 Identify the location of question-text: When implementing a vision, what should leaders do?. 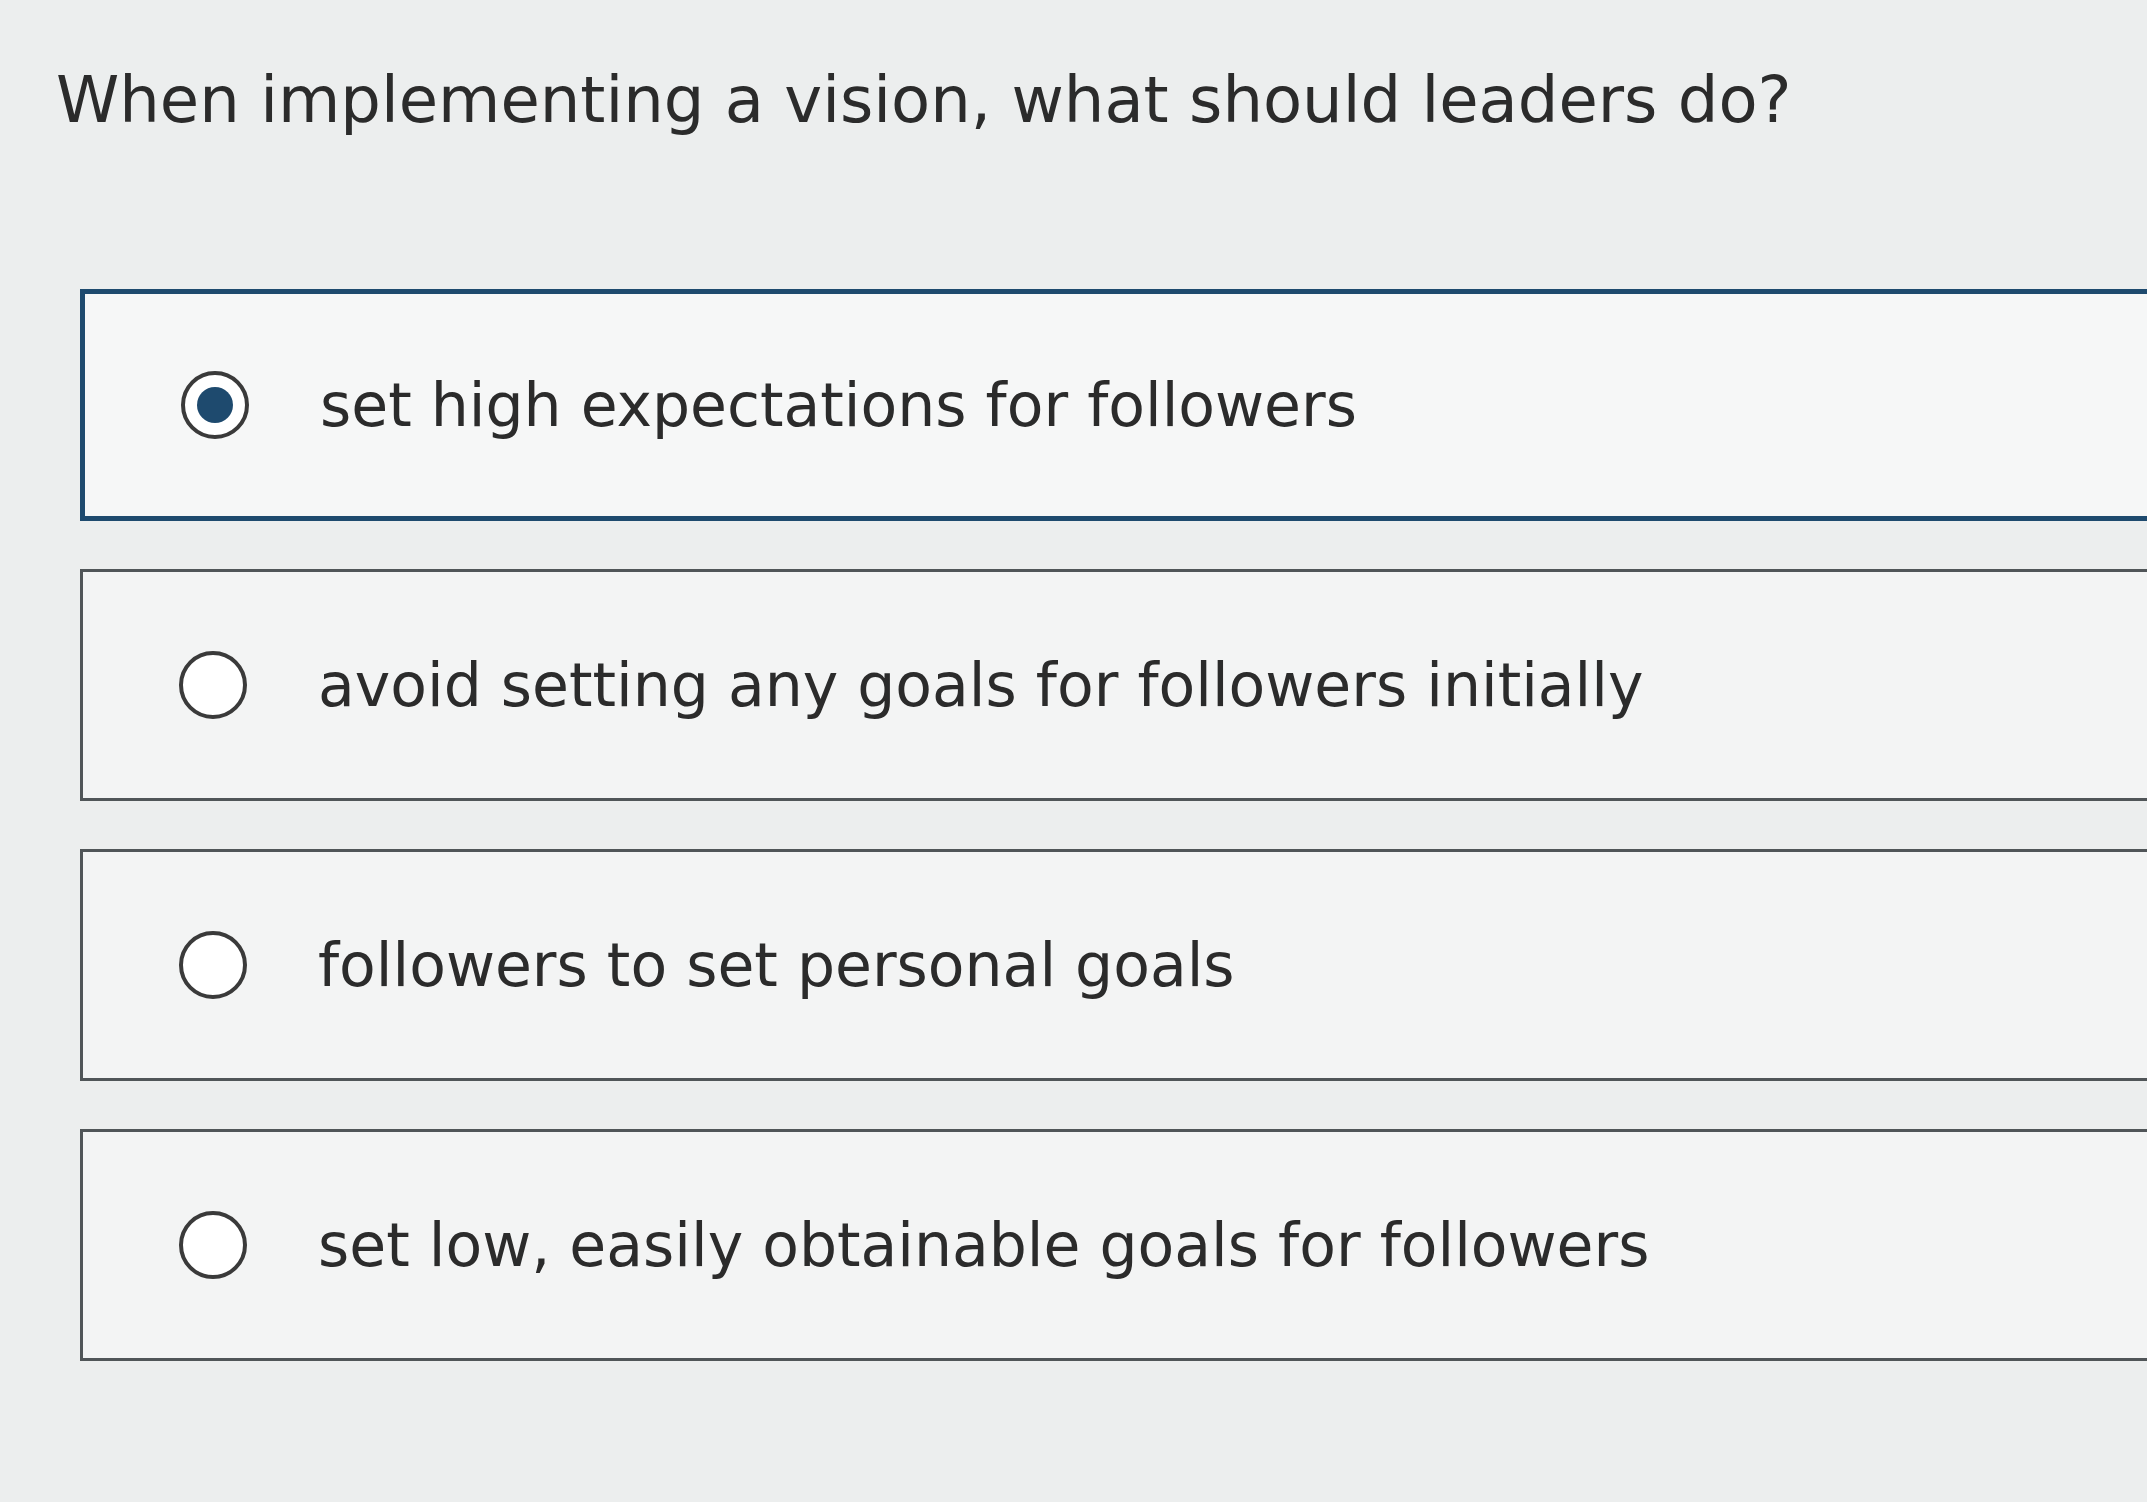
(924, 100).